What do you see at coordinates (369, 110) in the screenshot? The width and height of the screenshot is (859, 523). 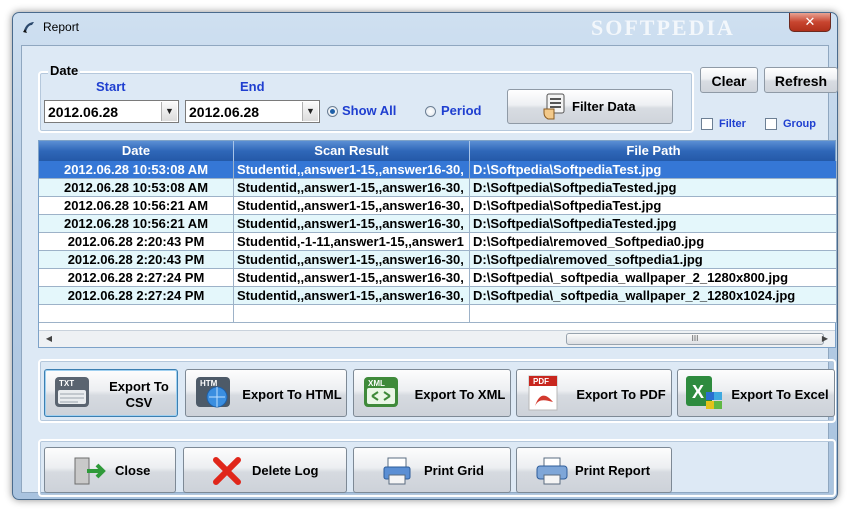 I see `show-all-label: Show All` at bounding box center [369, 110].